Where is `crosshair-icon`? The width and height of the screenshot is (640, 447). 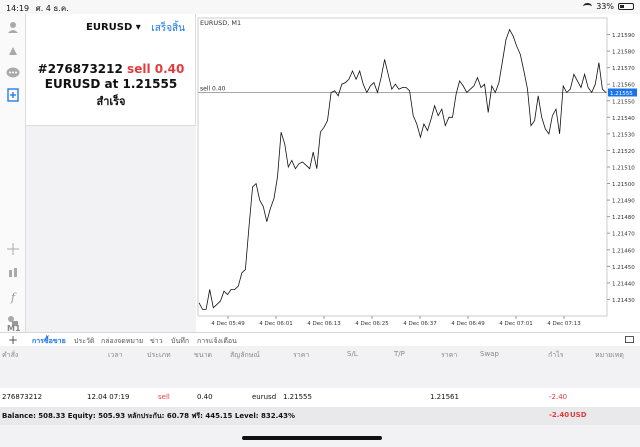 crosshair-icon is located at coordinates (13, 249).